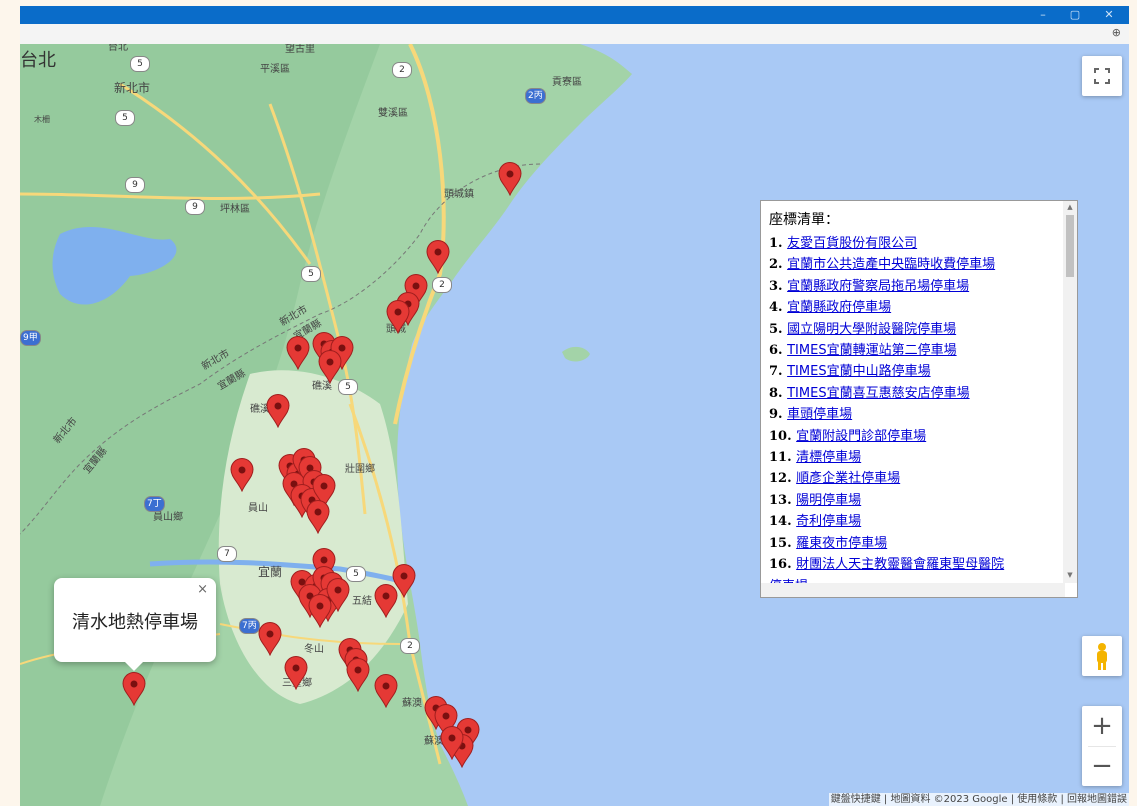 The width and height of the screenshot is (1137, 806). Describe the element at coordinates (871, 350) in the screenshot. I see `list-item-link: TIMES宜蘭轉運站第二停車場` at that location.